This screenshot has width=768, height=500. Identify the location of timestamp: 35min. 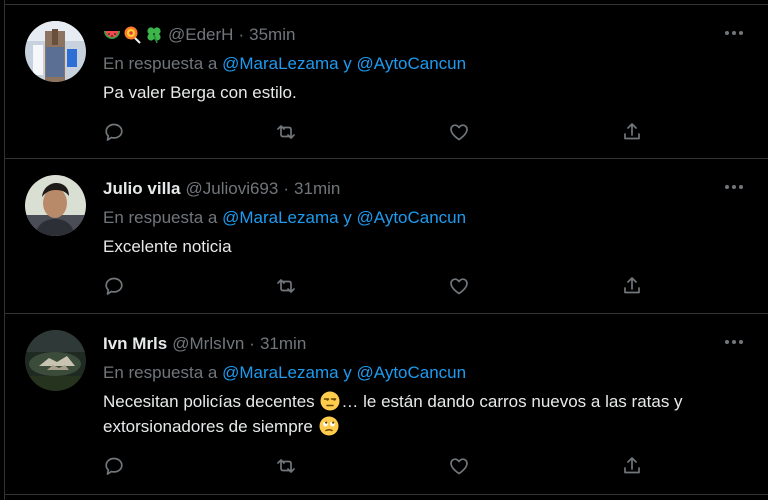
(272, 35).